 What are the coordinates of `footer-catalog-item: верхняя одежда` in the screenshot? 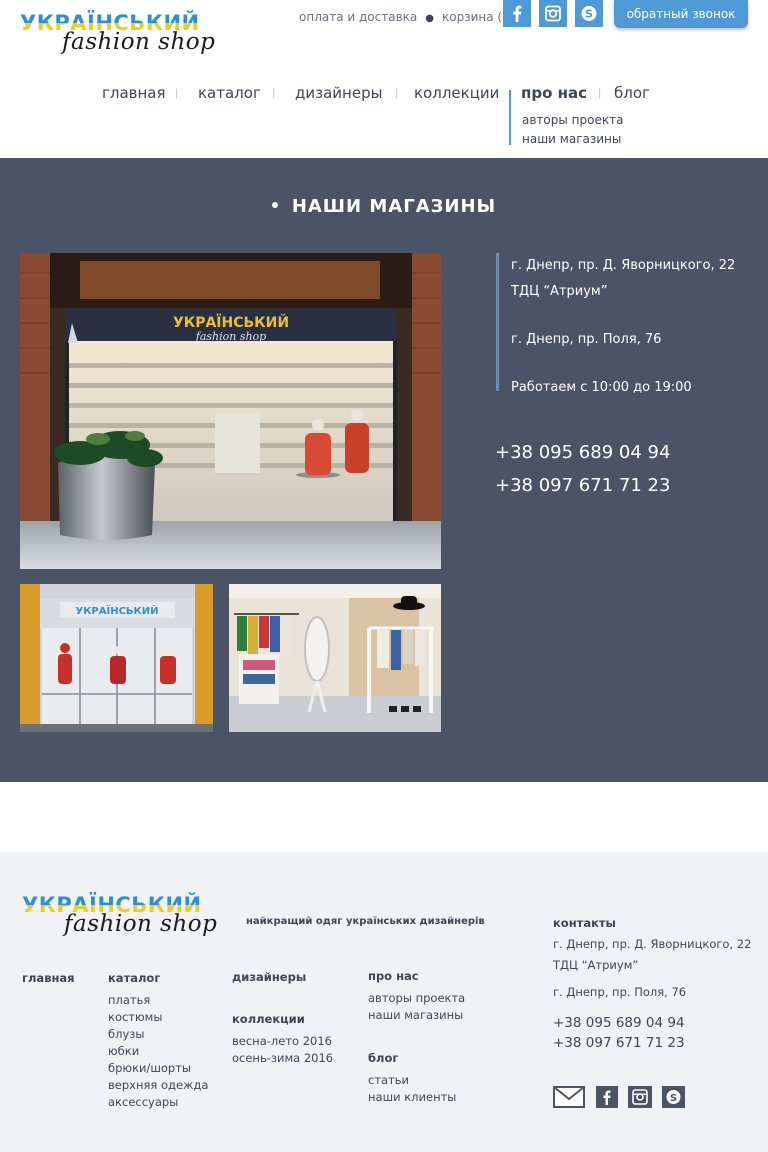 It's located at (158, 1085).